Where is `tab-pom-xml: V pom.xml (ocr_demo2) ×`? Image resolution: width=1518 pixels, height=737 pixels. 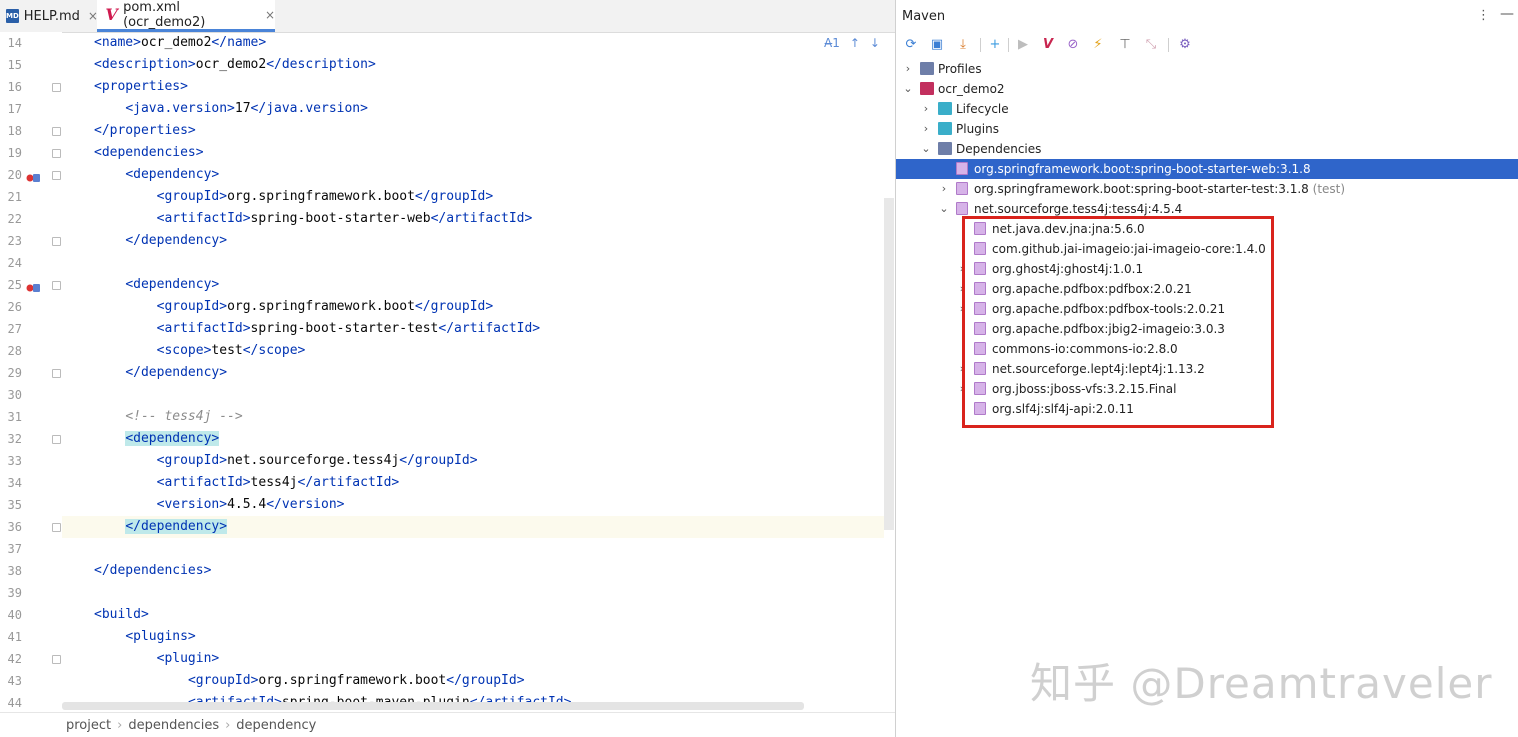
tab-pom-xml: V pom.xml (ocr_demo2) × is located at coordinates (186, 16).